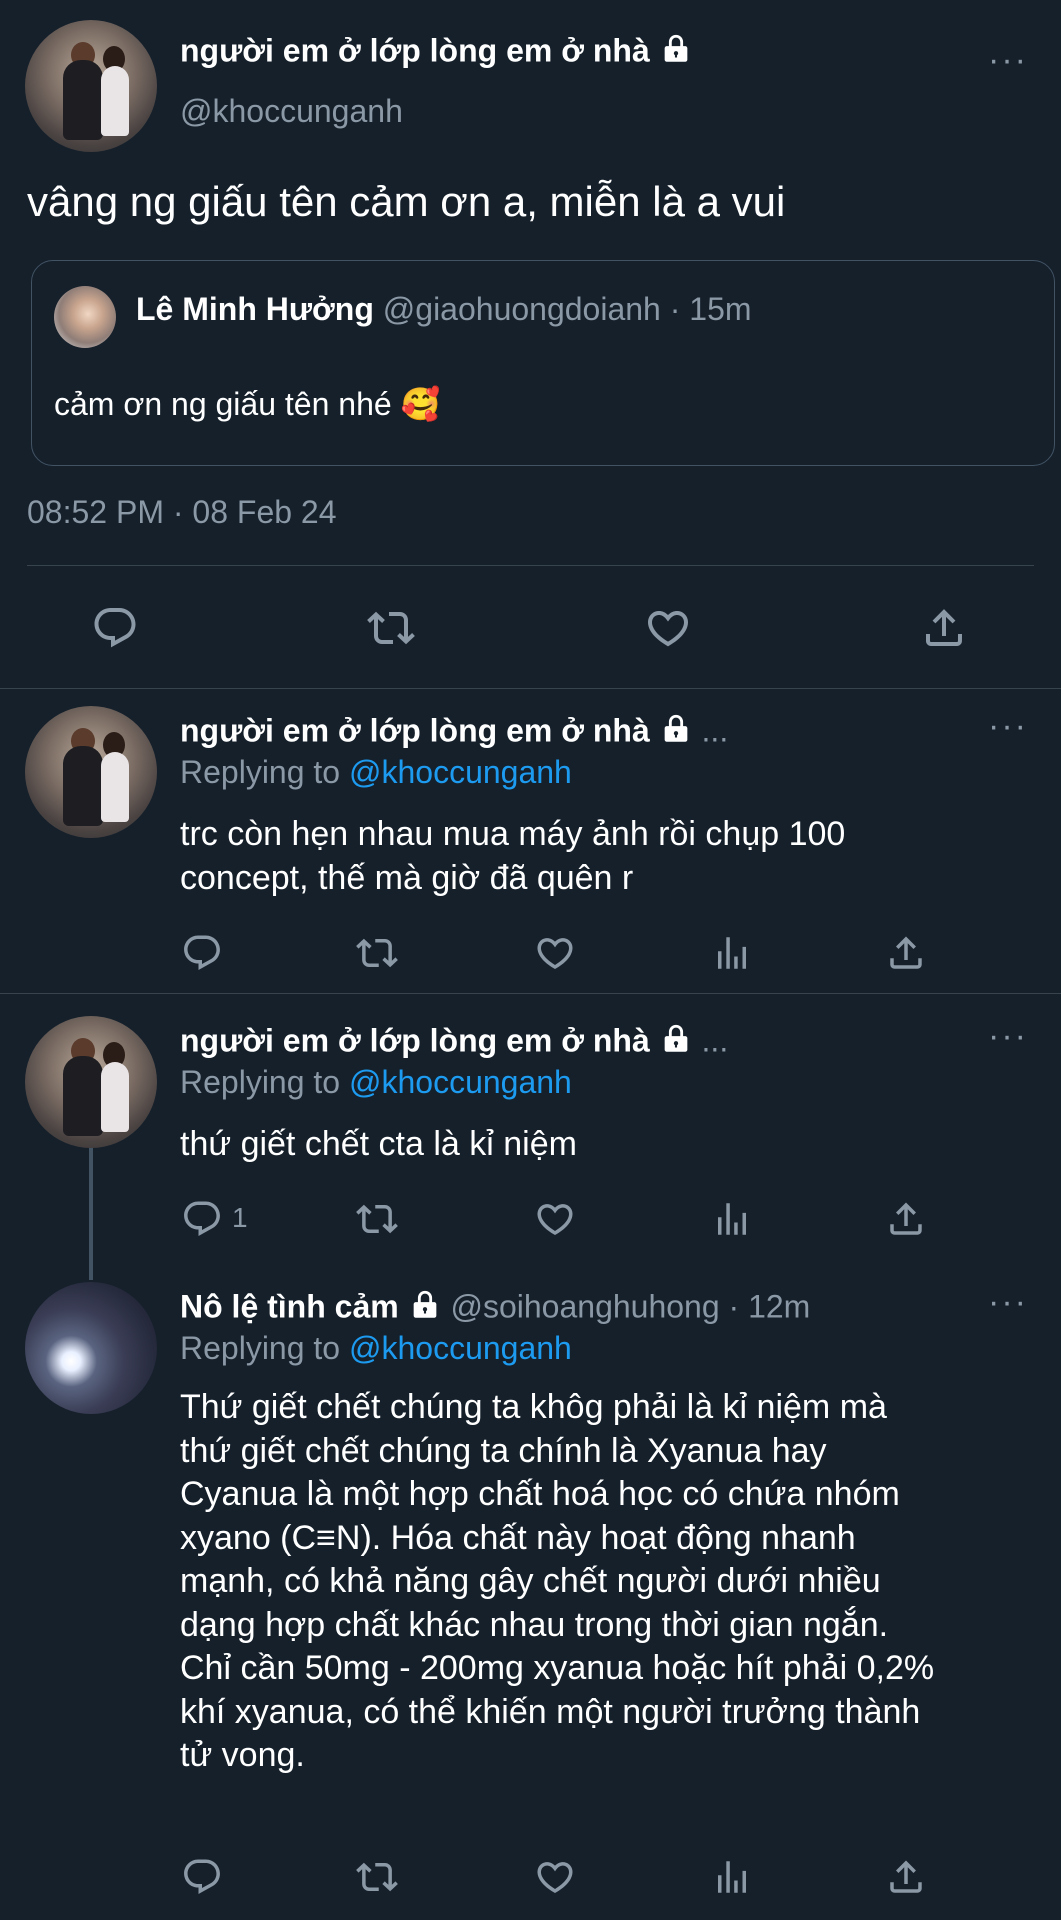 This screenshot has width=1061, height=1920. I want to click on reply-text: thứ giết chết cta là kỉ niệm, so click(378, 1144).